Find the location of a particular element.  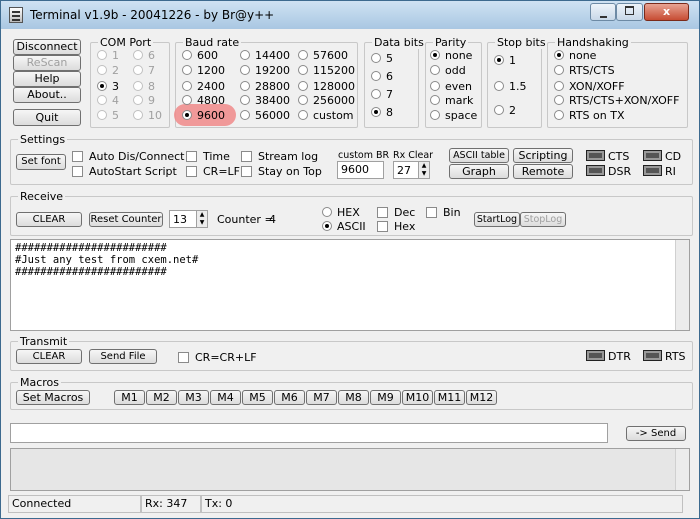

baud-custom-radio: custom is located at coordinates (326, 115).